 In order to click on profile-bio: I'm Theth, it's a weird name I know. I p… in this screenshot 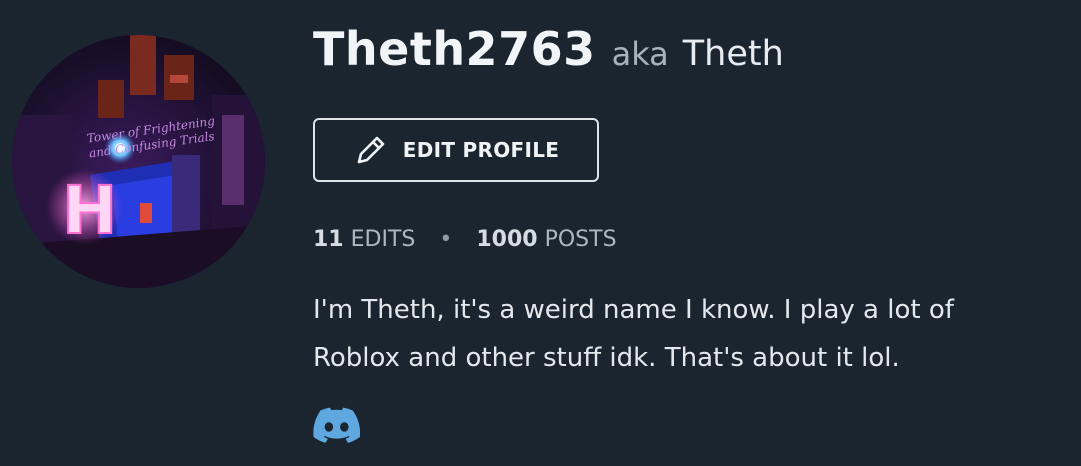, I will do `click(693, 334)`.